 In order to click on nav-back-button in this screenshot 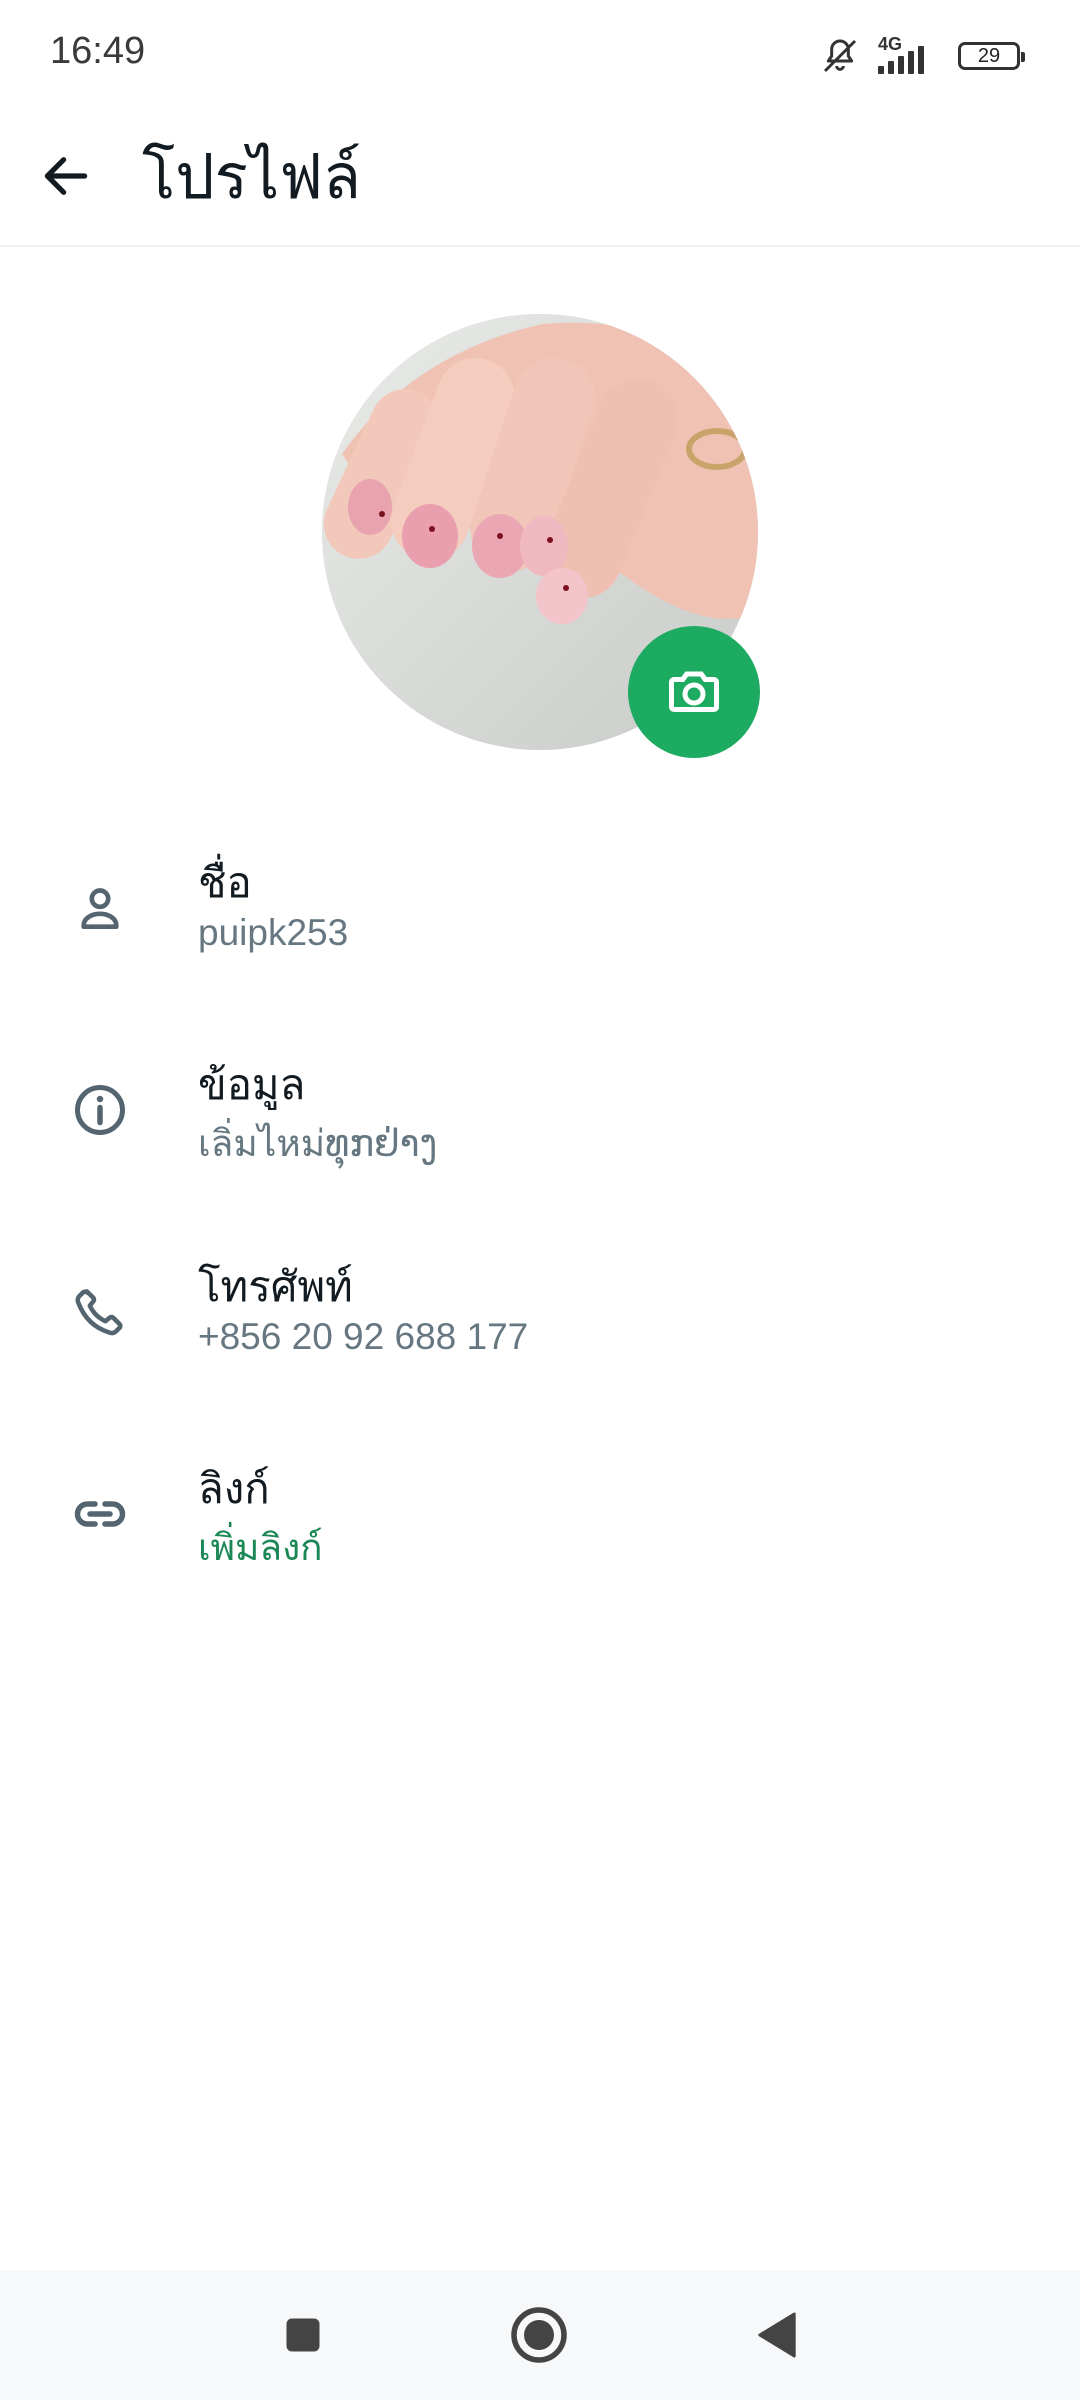, I will do `click(777, 2335)`.